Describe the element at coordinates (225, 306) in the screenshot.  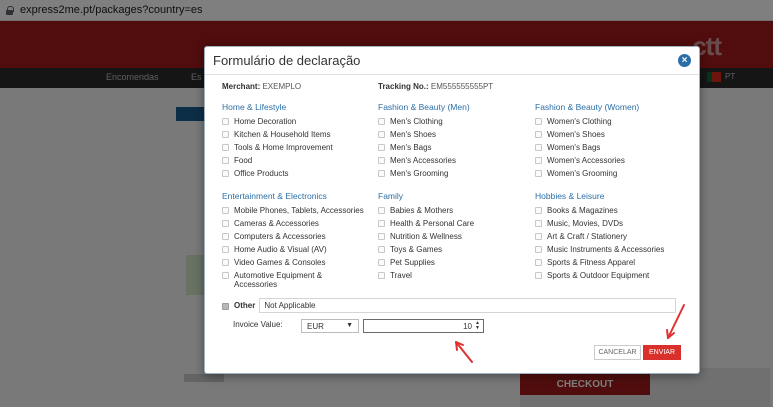
I see `other-checkbox` at that location.